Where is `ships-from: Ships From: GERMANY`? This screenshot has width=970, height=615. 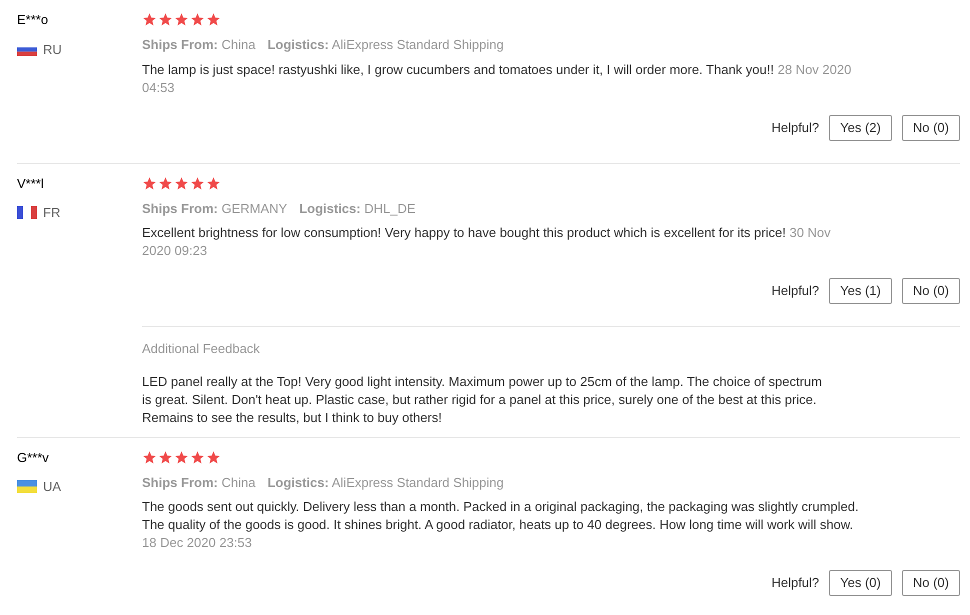
ships-from: Ships From: GERMANY is located at coordinates (215, 209).